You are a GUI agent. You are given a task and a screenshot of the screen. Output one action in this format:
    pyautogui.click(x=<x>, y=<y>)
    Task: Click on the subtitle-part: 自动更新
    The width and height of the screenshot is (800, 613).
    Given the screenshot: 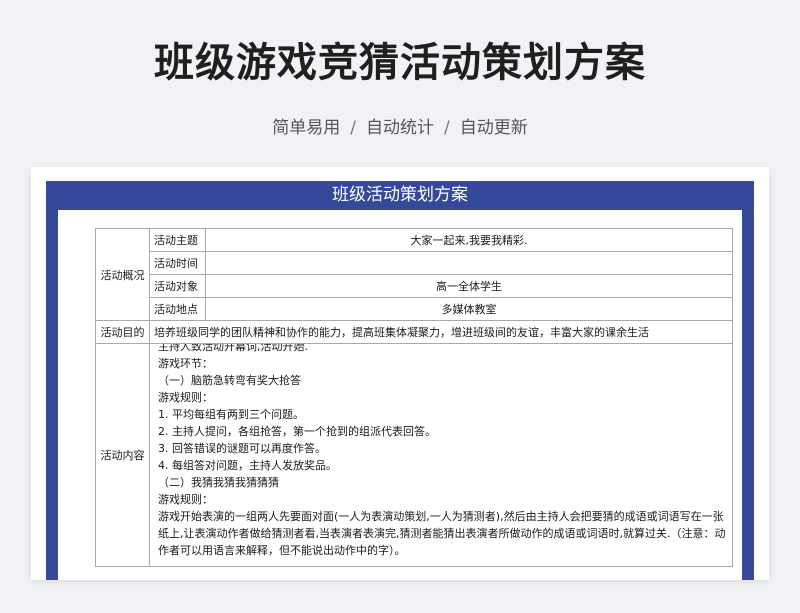 What is the action you would take?
    pyautogui.click(x=493, y=128)
    